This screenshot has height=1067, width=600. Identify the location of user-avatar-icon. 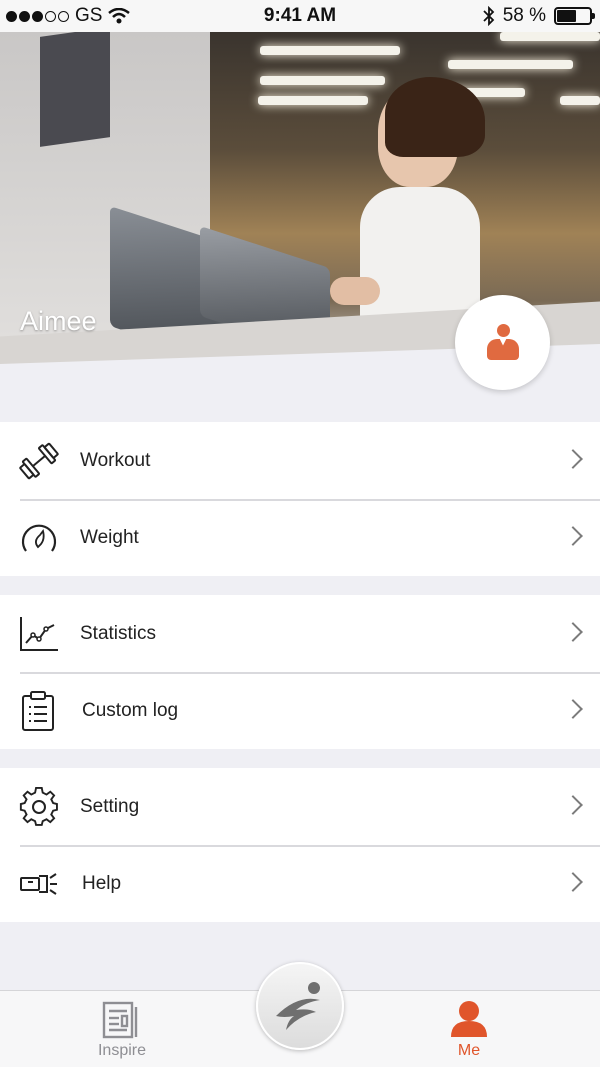
(503, 342).